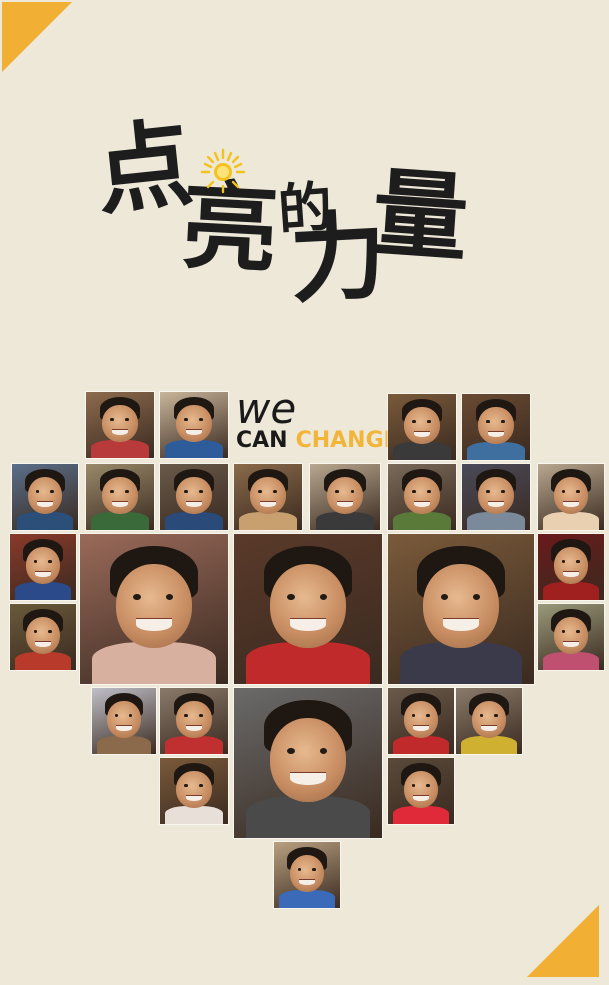  I want to click on slogan-can-change: CAN CHANGE, so click(317, 441).